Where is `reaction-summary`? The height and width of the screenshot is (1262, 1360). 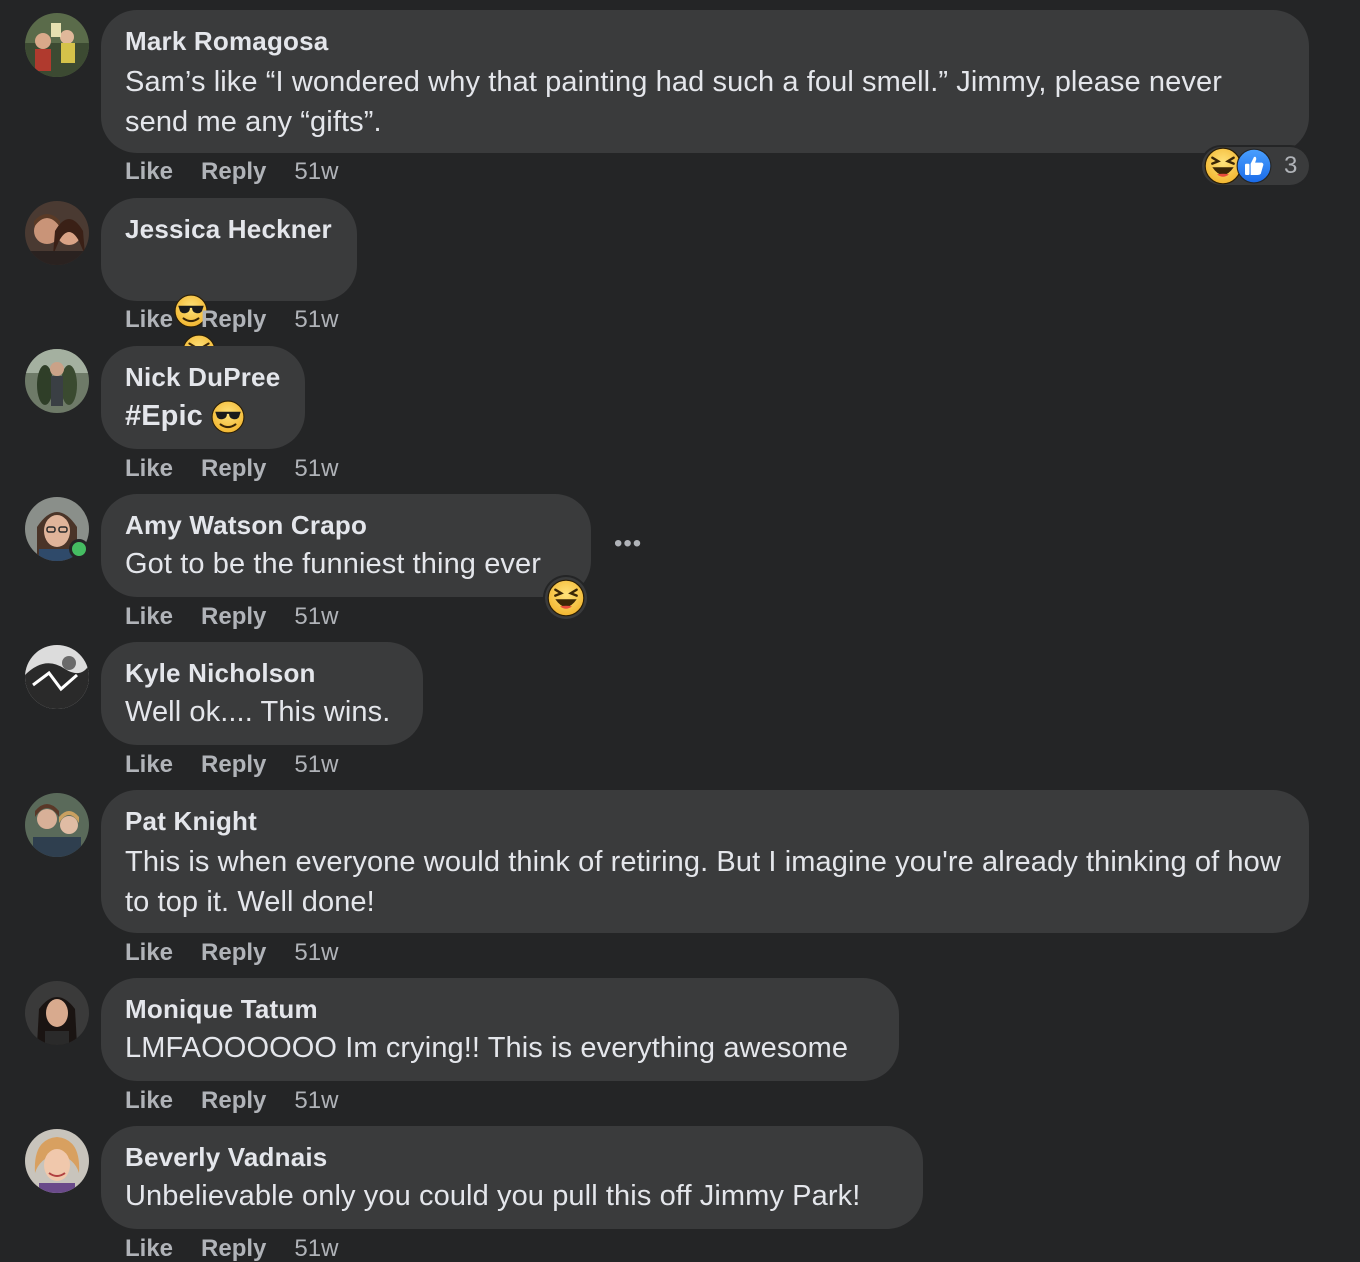 reaction-summary is located at coordinates (566, 598).